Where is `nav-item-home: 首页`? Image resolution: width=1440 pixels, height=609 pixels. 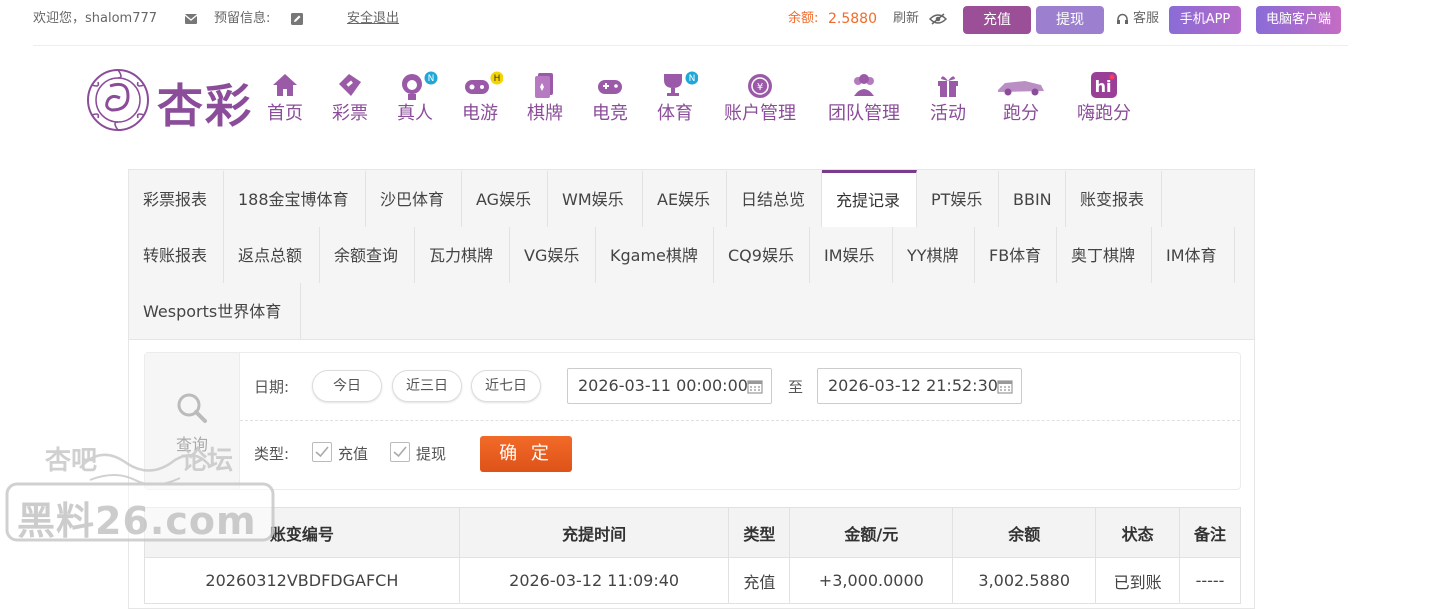
nav-item-home: 首页 is located at coordinates (285, 98).